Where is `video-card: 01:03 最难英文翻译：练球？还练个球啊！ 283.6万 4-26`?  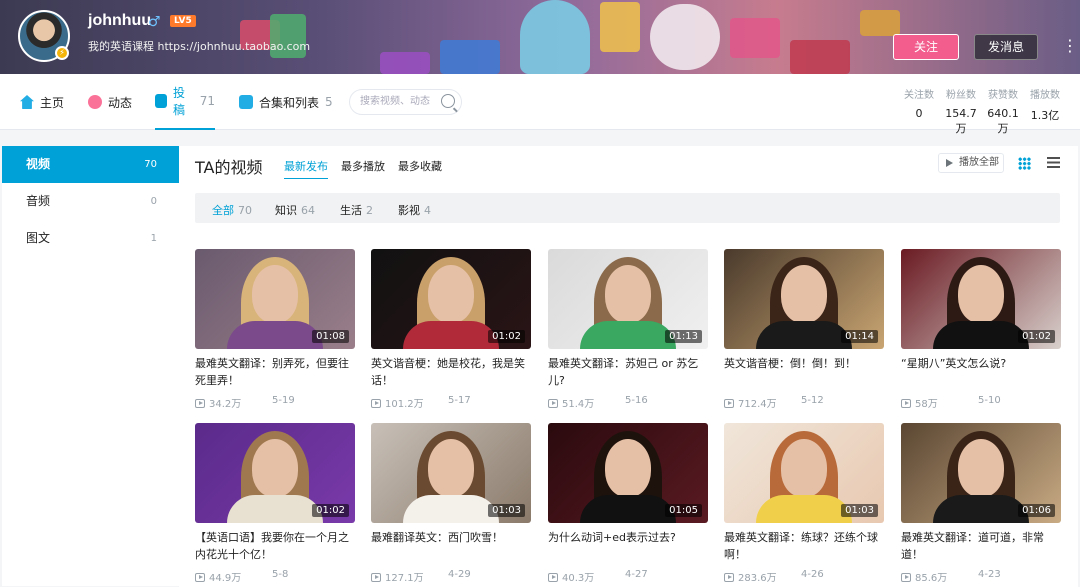 video-card: 01:03 最难英文翻译：练球？还练个球啊！ 283.6万 4-26 is located at coordinates (804, 503).